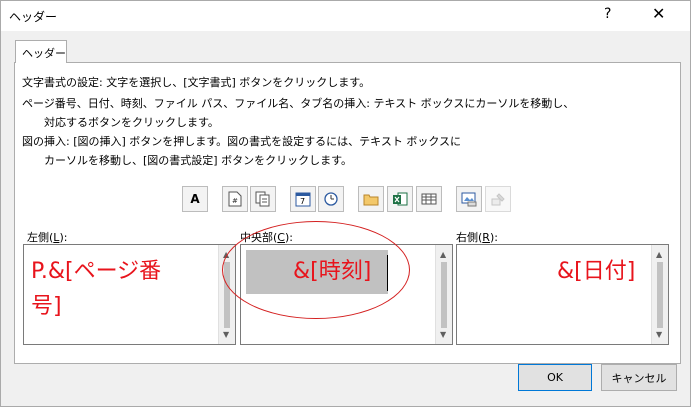 The width and height of the screenshot is (691, 407). I want to click on format-text-button: A, so click(195, 199).